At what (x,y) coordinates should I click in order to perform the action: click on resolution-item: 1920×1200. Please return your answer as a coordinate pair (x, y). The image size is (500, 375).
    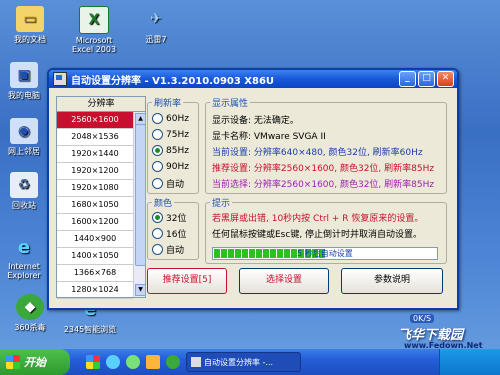
    Looking at the image, I should click on (95, 171).